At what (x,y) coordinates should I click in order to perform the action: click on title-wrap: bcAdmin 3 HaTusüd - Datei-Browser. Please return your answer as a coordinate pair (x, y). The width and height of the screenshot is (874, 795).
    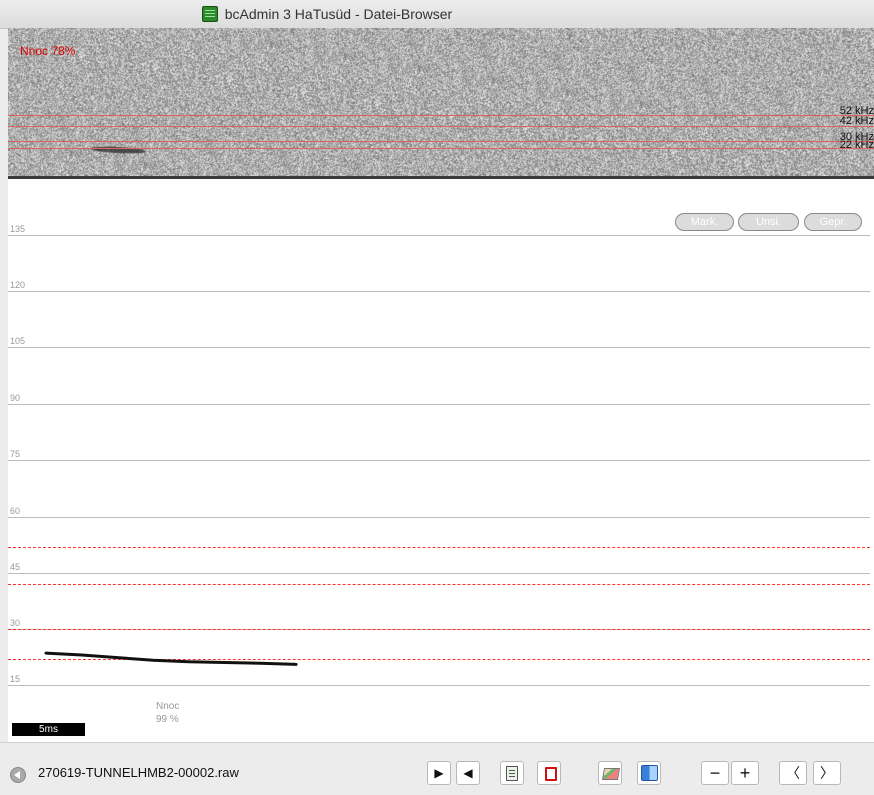
    Looking at the image, I should click on (437, 14).